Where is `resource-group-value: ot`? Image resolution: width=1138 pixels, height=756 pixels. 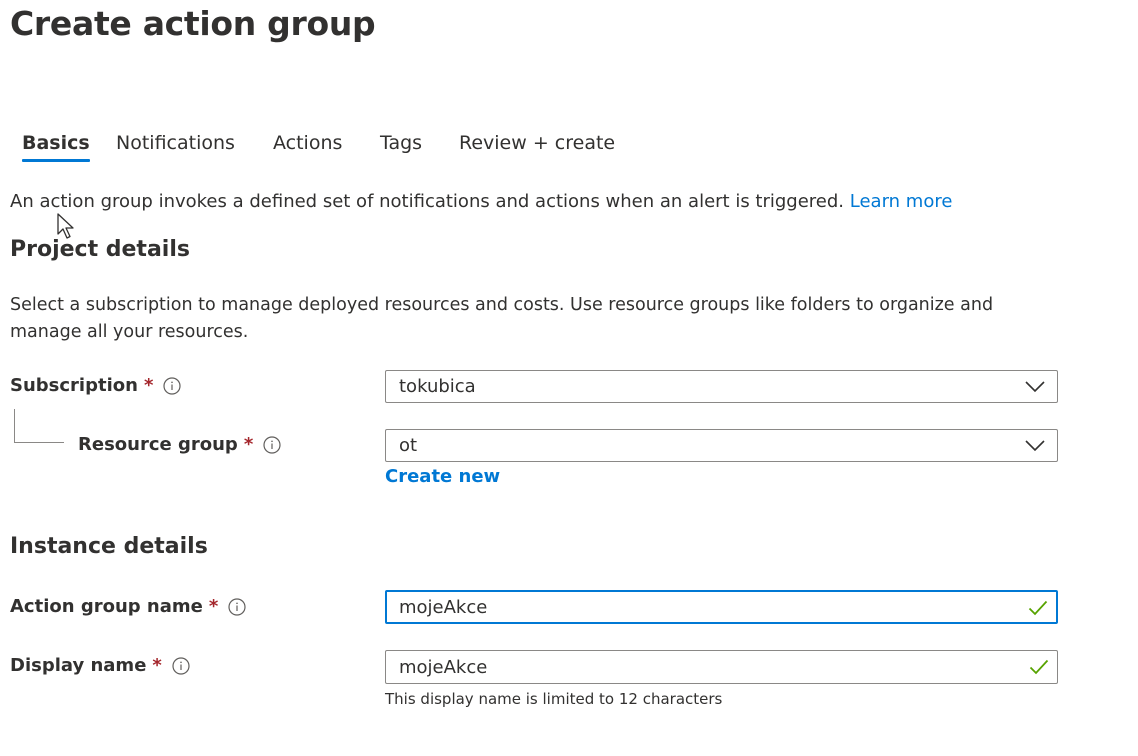
resource-group-value: ot is located at coordinates (408, 445).